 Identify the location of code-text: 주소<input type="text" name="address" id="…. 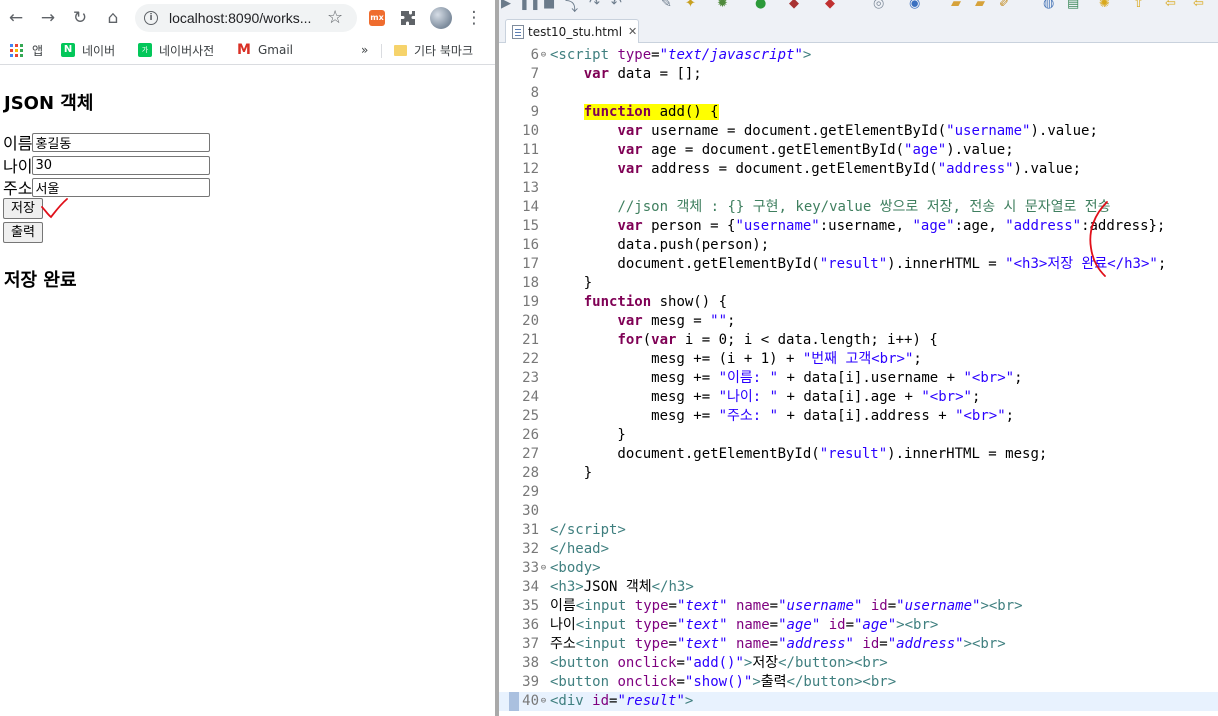
(778, 644).